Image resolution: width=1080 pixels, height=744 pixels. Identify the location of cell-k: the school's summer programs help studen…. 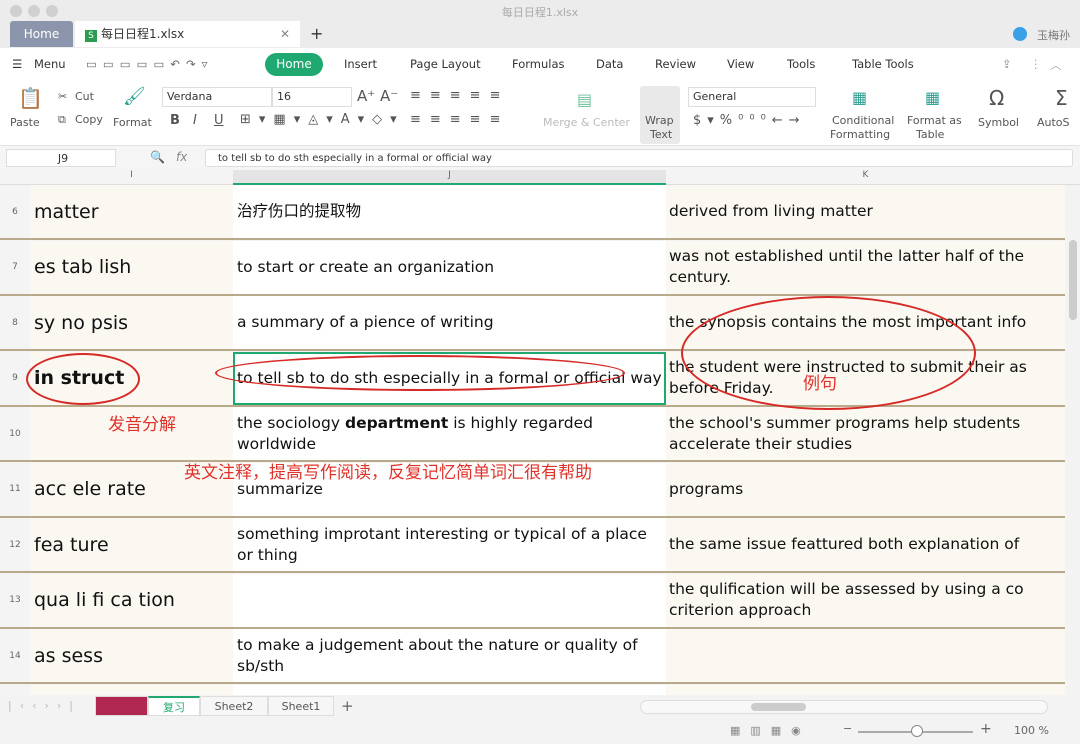
(865, 433).